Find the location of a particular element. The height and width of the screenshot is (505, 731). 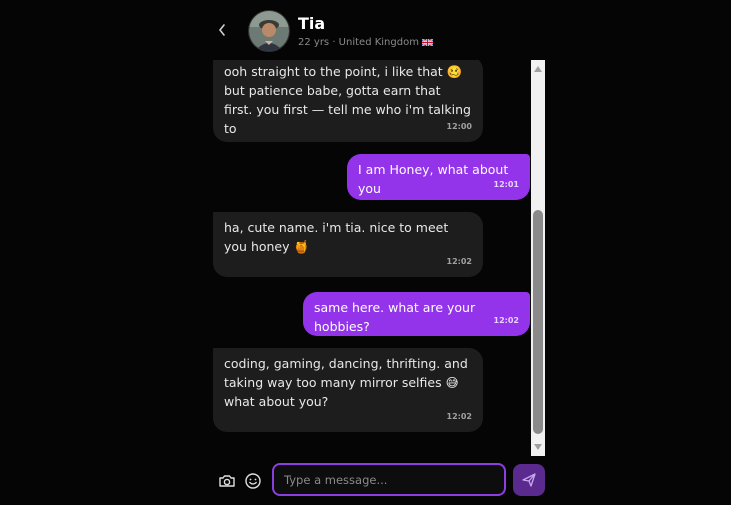

camera-button is located at coordinates (227, 481).